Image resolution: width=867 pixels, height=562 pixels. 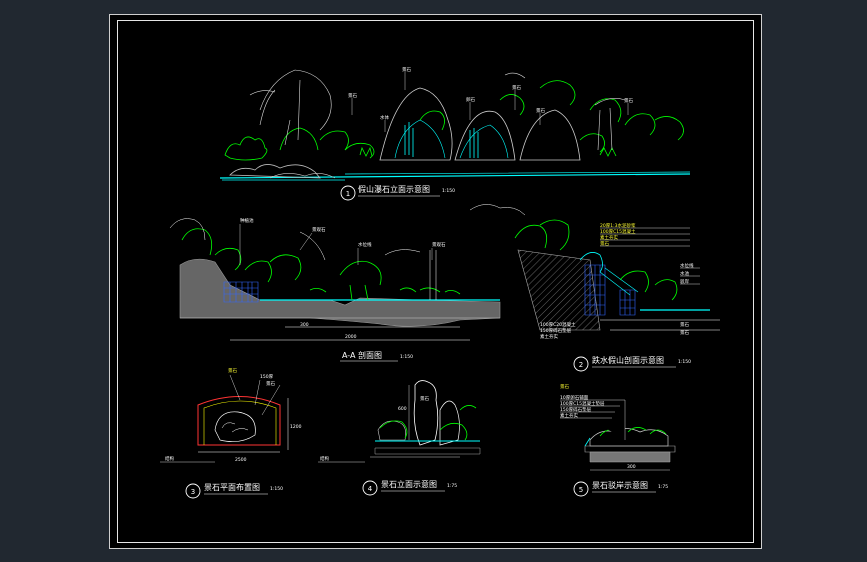 I want to click on aa-dim-2: 2000, so click(x=351, y=337).